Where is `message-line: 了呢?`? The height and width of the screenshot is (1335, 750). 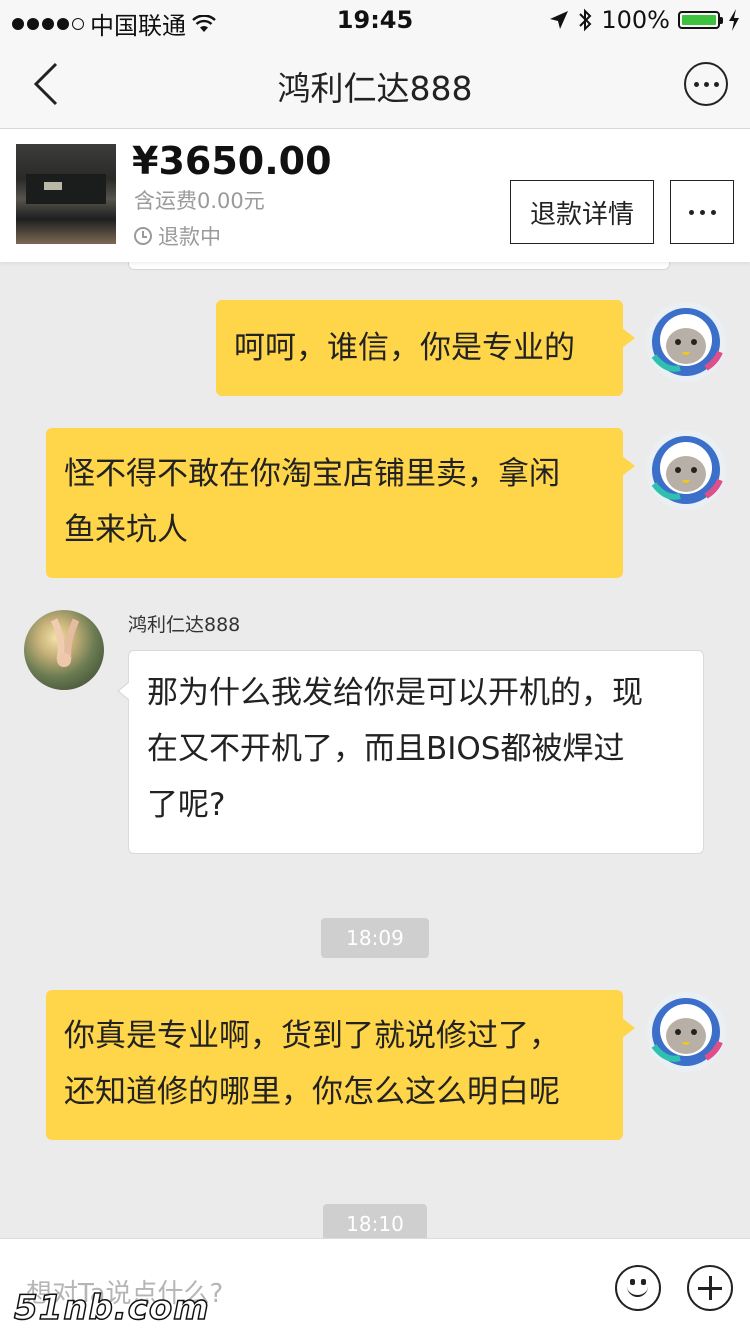 message-line: 了呢? is located at coordinates (186, 805).